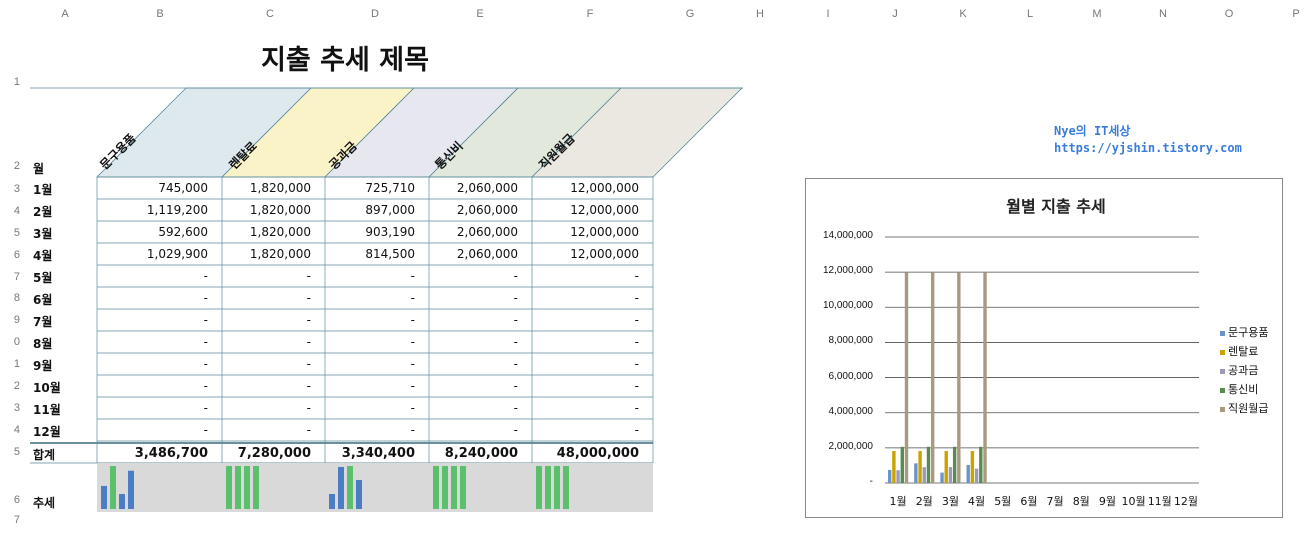 This screenshot has width=1314, height=534. I want to click on legend-label: 통신비, so click(1243, 389).